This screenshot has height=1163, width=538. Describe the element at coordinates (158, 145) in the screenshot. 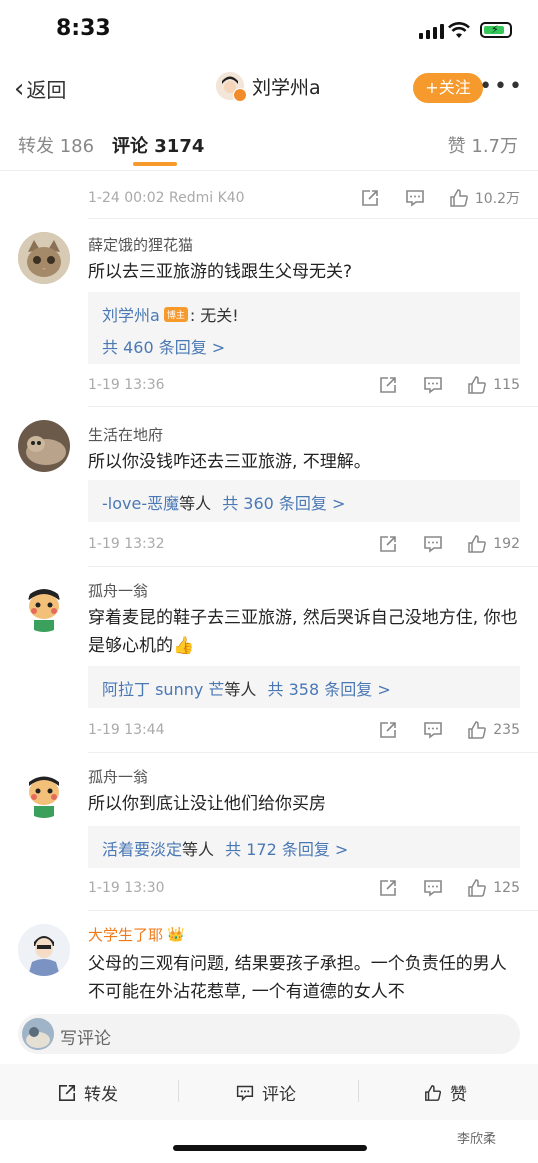

I see `tab-comments: 评论 3174` at that location.